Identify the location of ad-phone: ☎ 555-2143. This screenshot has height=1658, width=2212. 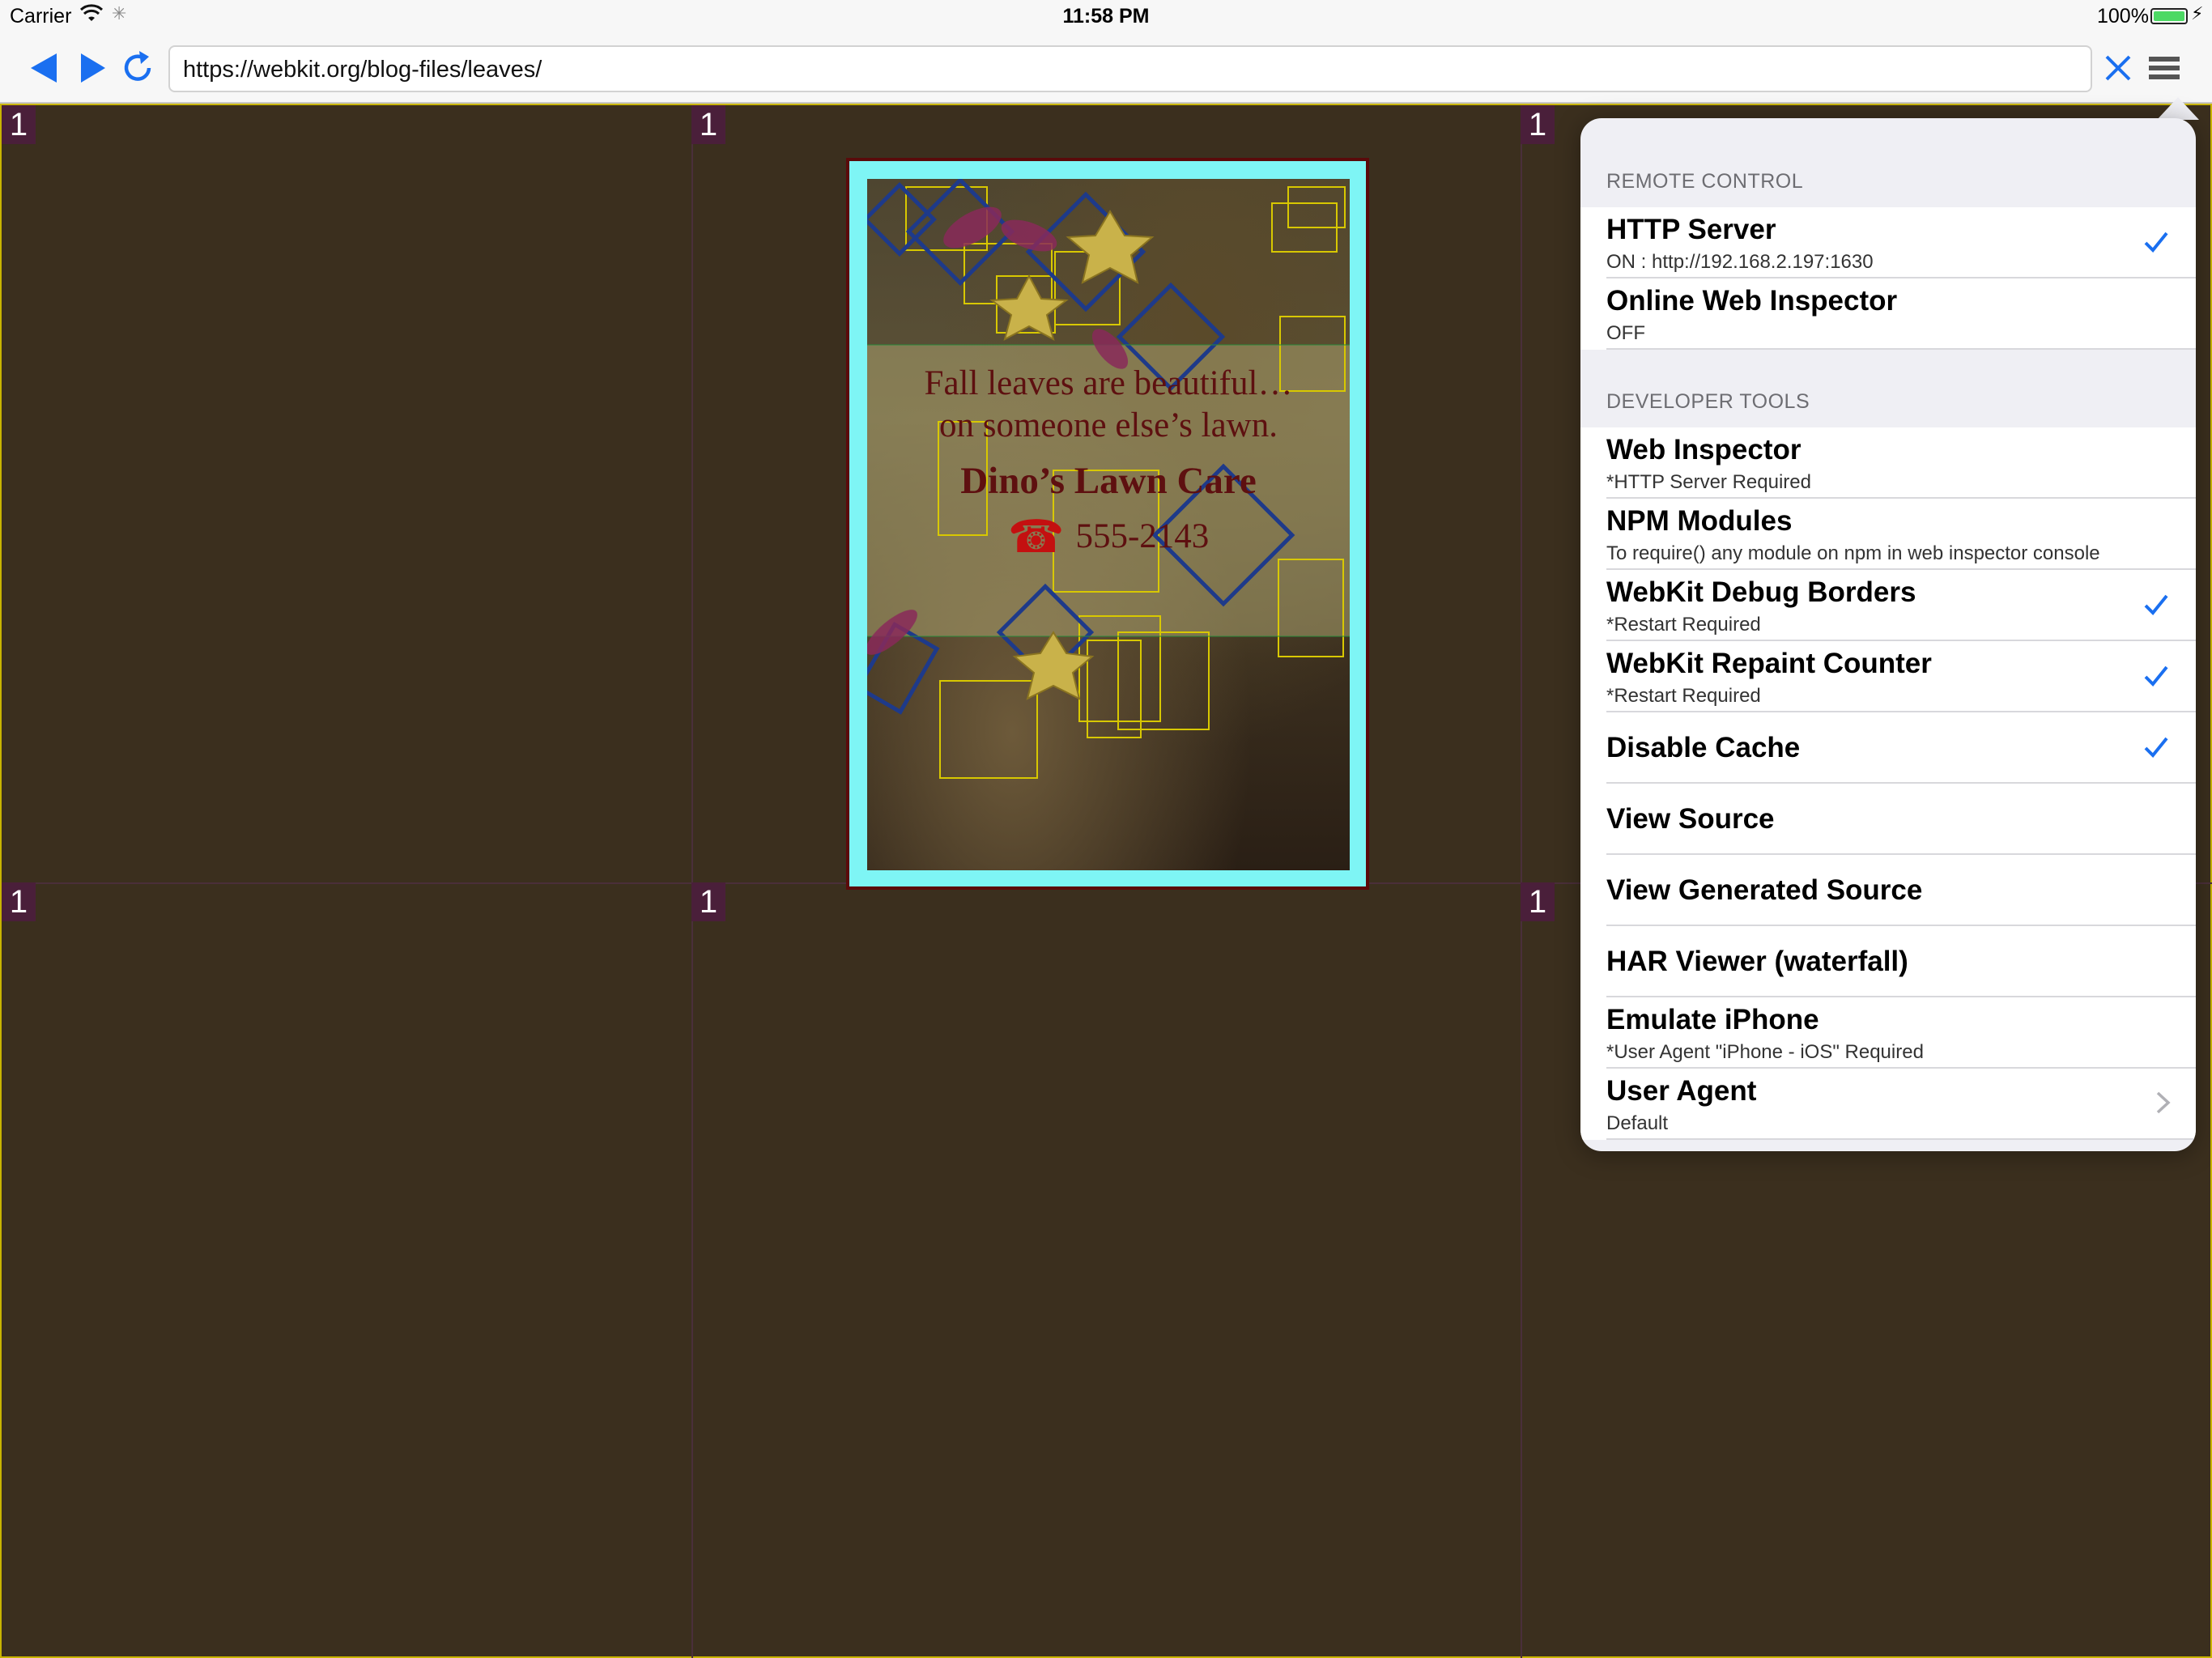
(1109, 537).